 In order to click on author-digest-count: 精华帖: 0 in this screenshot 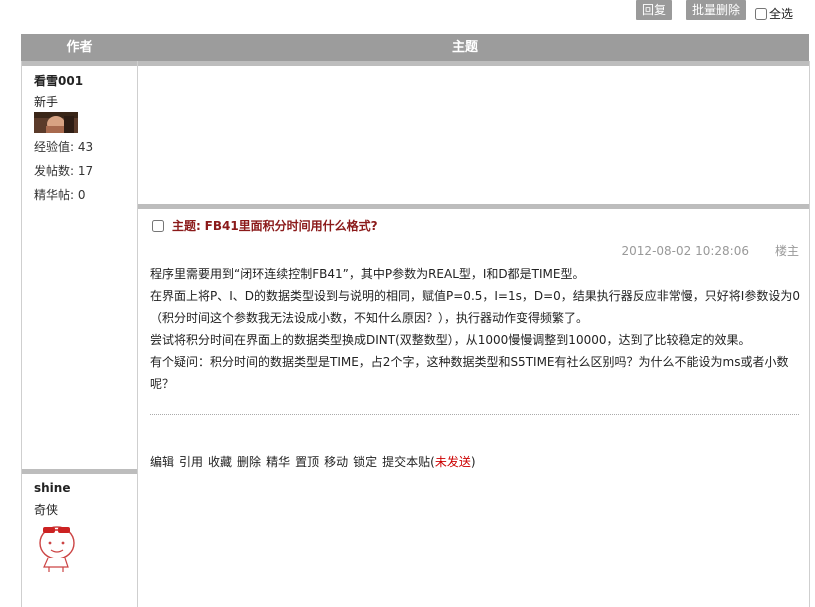, I will do `click(60, 195)`.